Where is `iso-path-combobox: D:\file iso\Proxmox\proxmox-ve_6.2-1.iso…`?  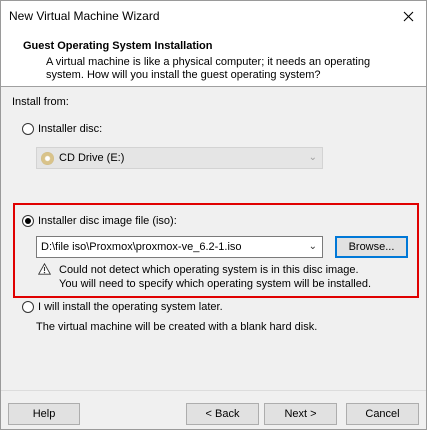 iso-path-combobox: D:\file iso\Proxmox\proxmox-ve_6.2-1.iso… is located at coordinates (179, 247).